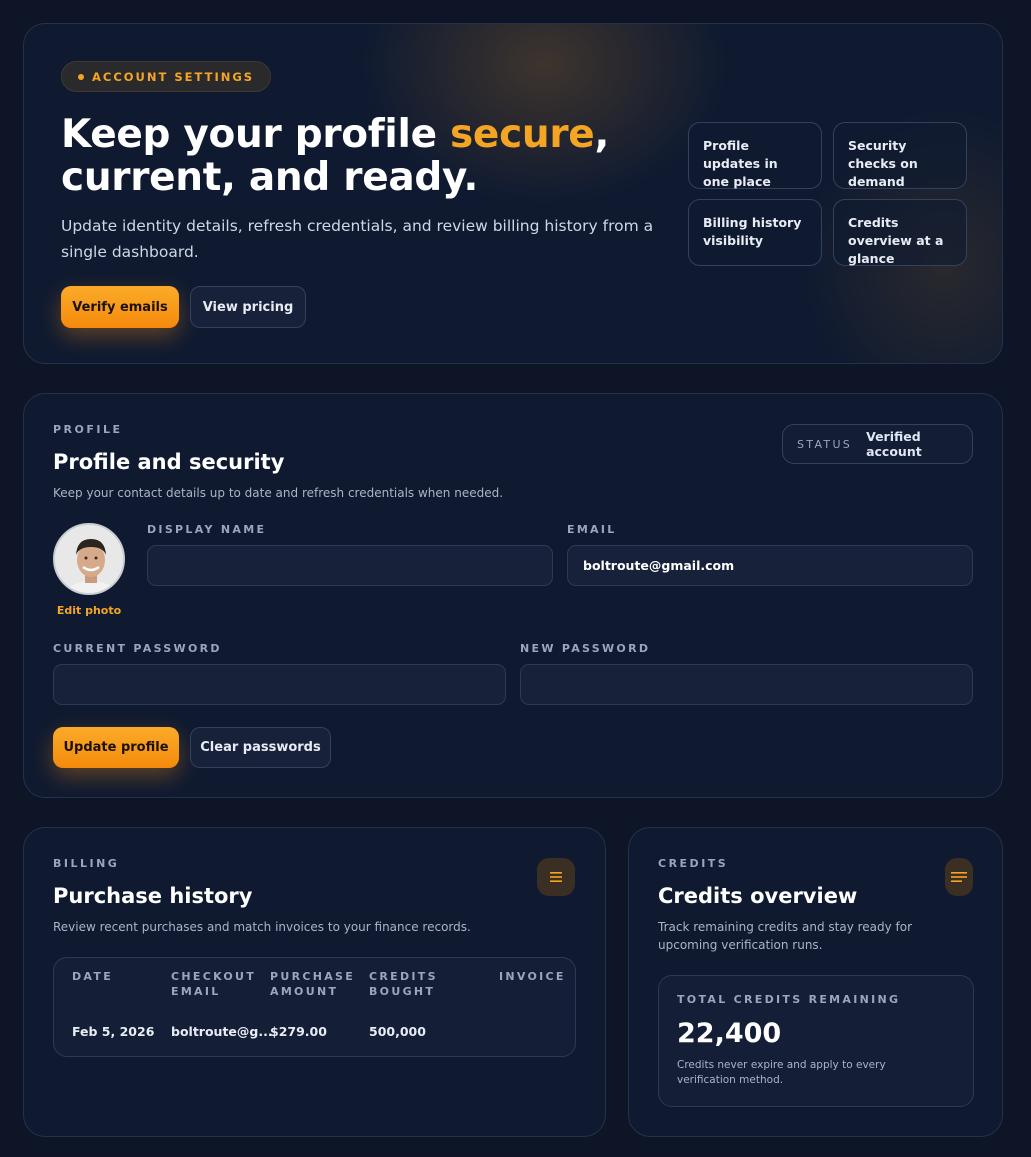  What do you see at coordinates (592, 529) in the screenshot?
I see `email-label: EMAIL` at bounding box center [592, 529].